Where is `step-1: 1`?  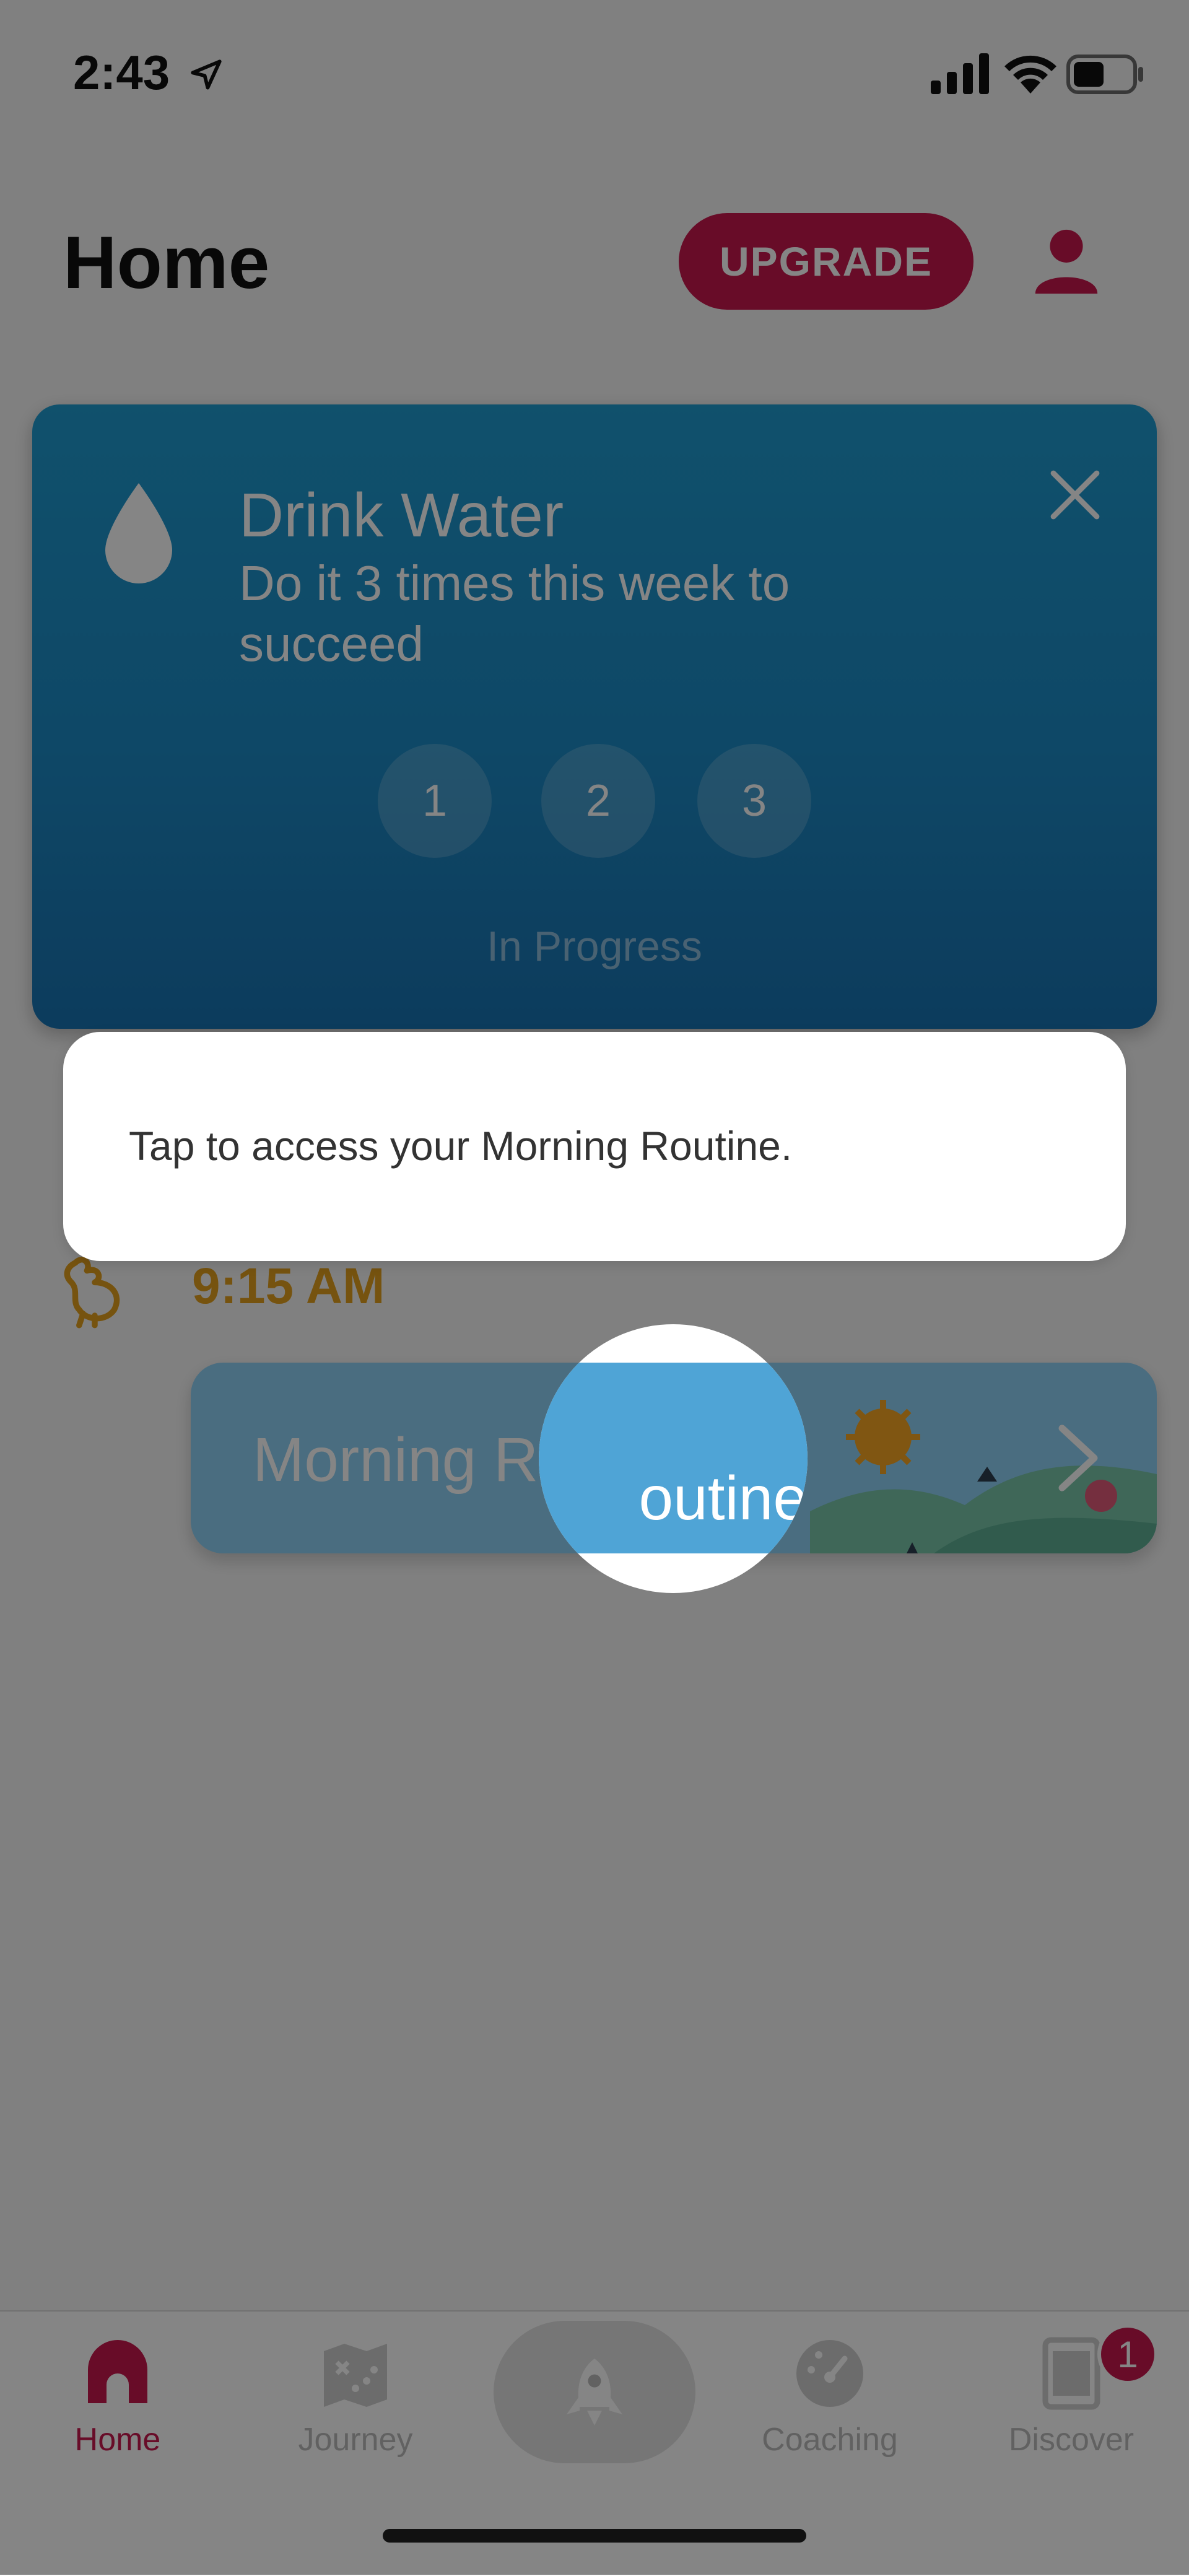 step-1: 1 is located at coordinates (435, 801).